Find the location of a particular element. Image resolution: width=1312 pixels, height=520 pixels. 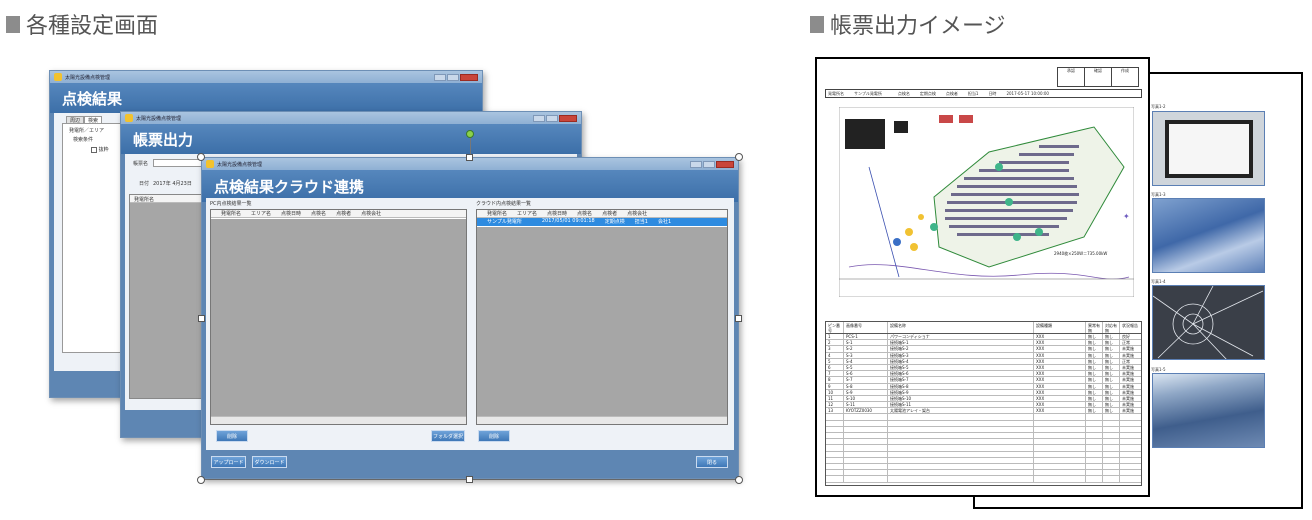

cell-status: 未実施 is located at coordinates (1128, 367).